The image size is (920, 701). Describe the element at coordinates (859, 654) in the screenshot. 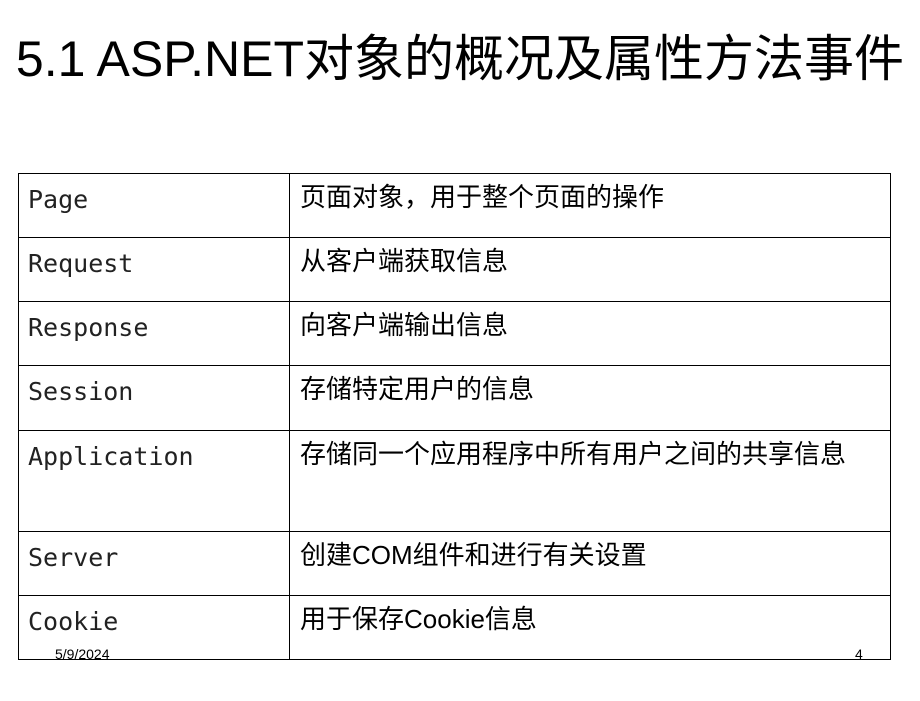

I see `slide-number: 4` at that location.